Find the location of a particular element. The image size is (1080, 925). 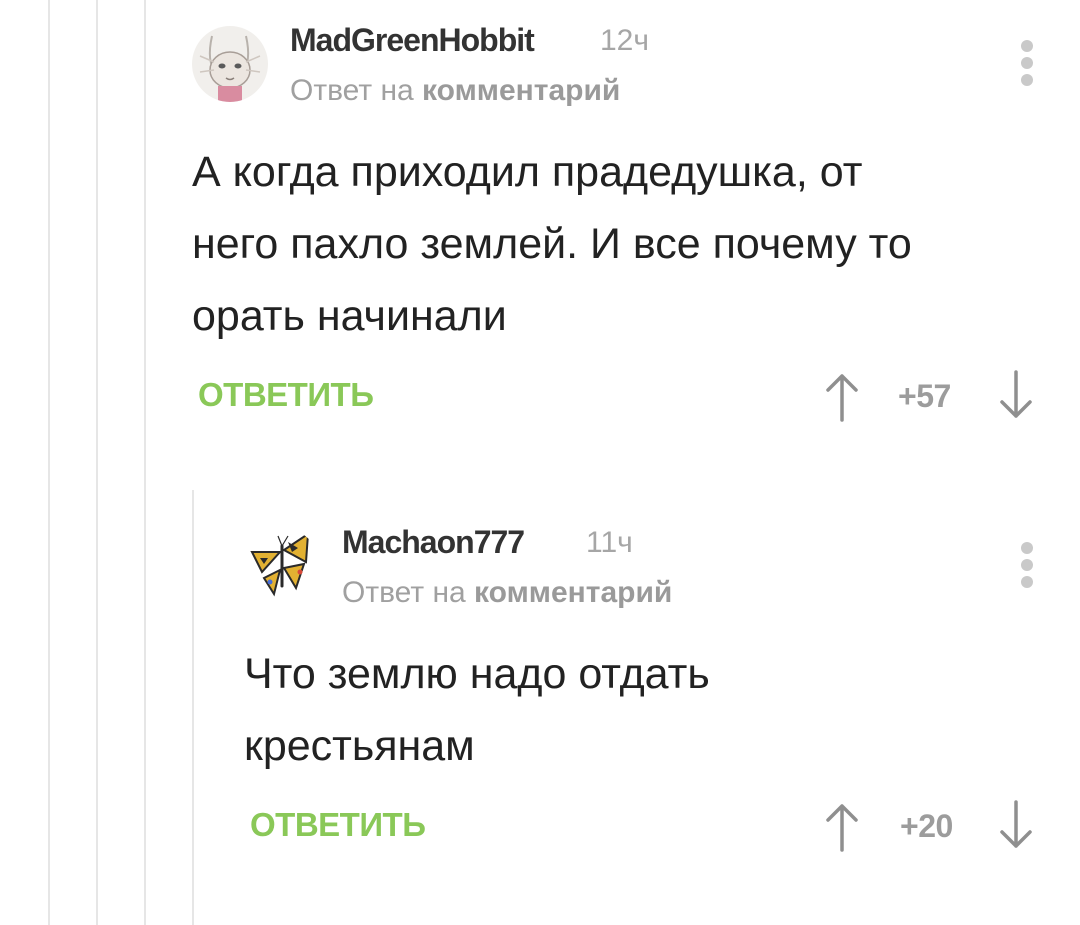

rating: +20 is located at coordinates (926, 826).